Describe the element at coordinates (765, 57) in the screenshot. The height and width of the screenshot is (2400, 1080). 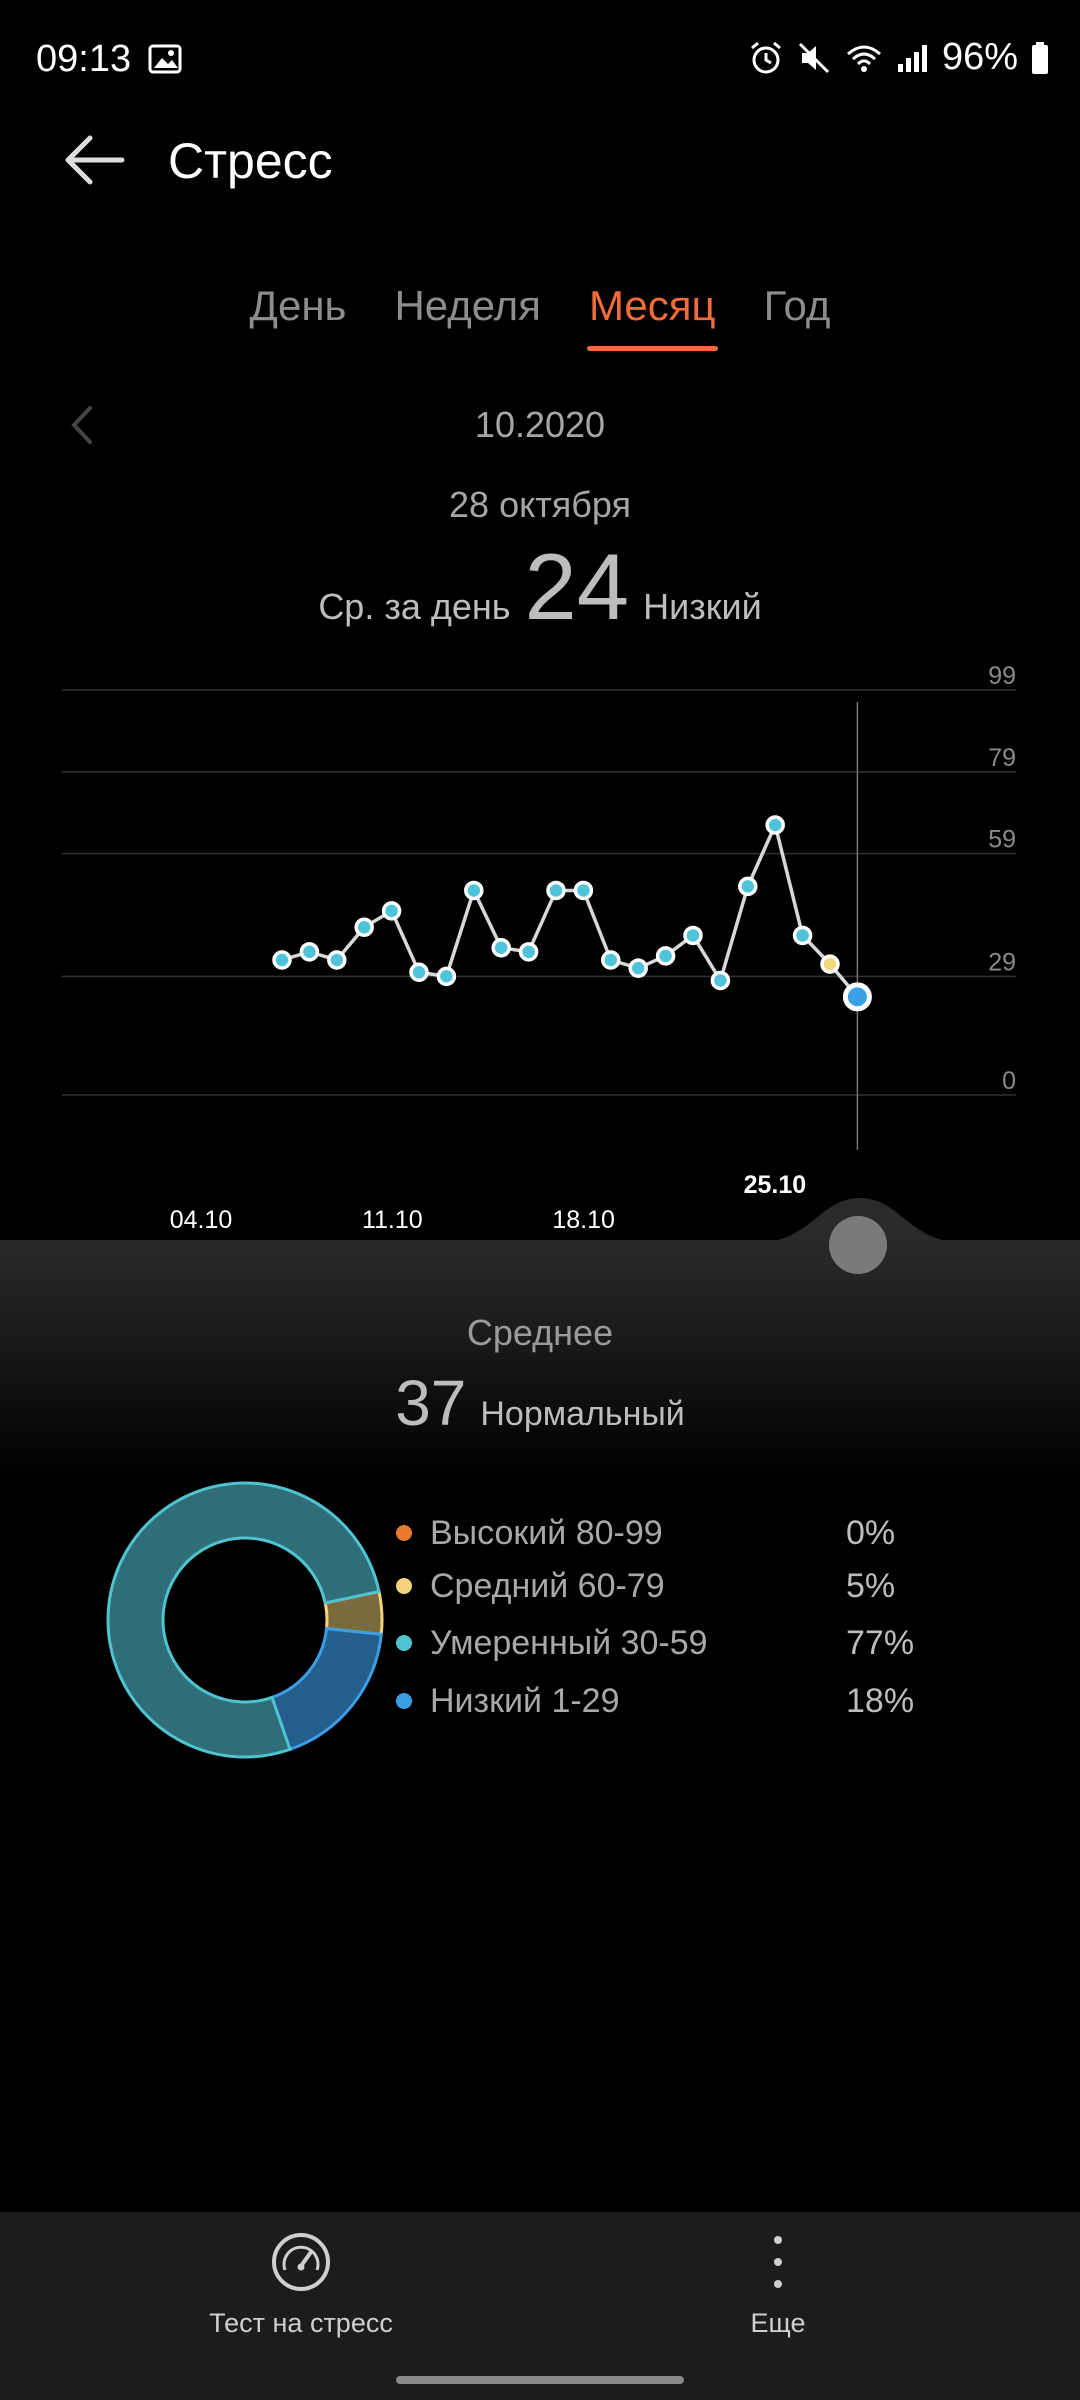
I see `alarm-icon` at that location.